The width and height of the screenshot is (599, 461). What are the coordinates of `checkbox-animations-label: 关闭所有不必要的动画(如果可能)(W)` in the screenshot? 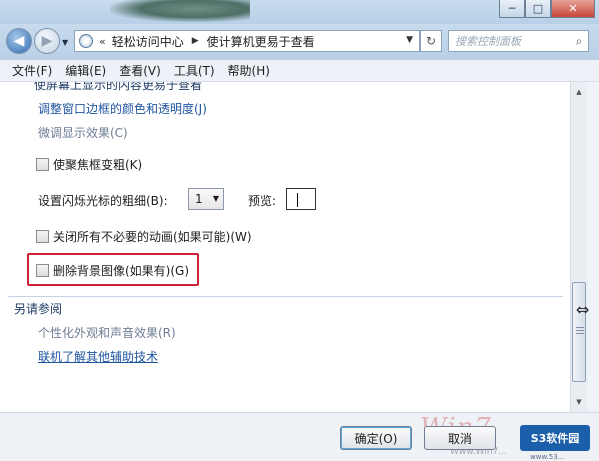 It's located at (152, 237).